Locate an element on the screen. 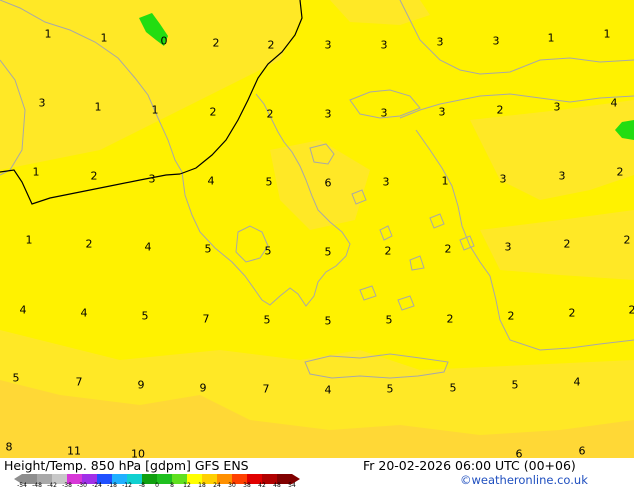 This screenshot has width=634, height=490. scale-tick-label: 18 is located at coordinates (202, 485).